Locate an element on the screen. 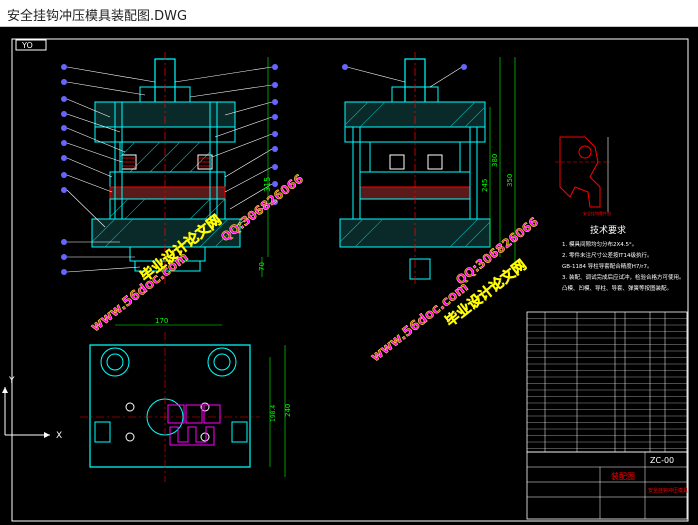 The image size is (698, 525). dim-380: 380 is located at coordinates (495, 160).